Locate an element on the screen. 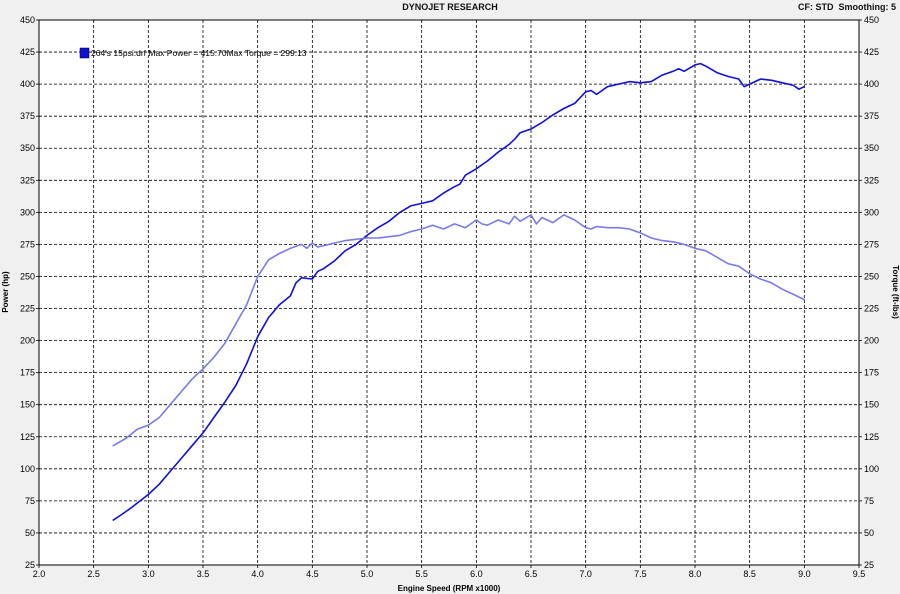 The width and height of the screenshot is (900, 594). y-tick-label: 125 is located at coordinates (27, 437).